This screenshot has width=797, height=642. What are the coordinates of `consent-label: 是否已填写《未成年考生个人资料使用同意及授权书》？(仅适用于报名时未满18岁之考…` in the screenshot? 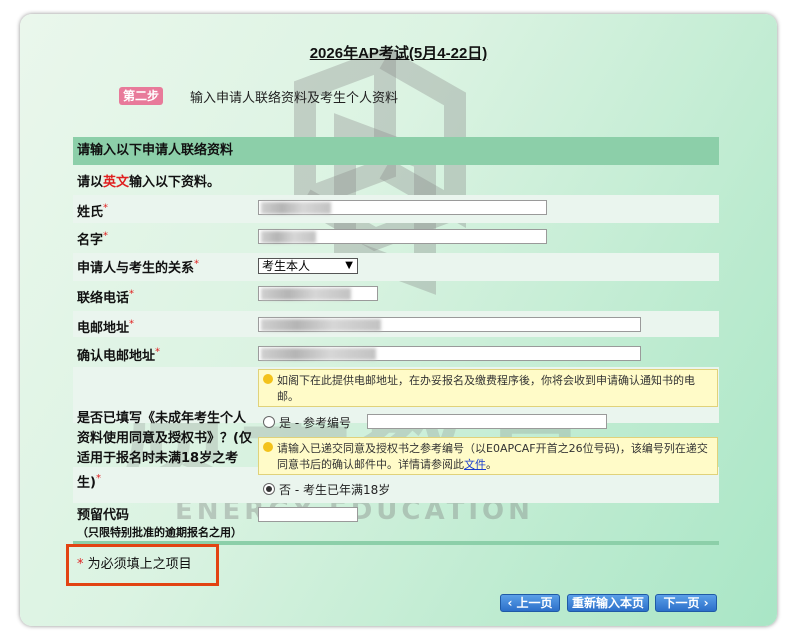 It's located at (164, 451).